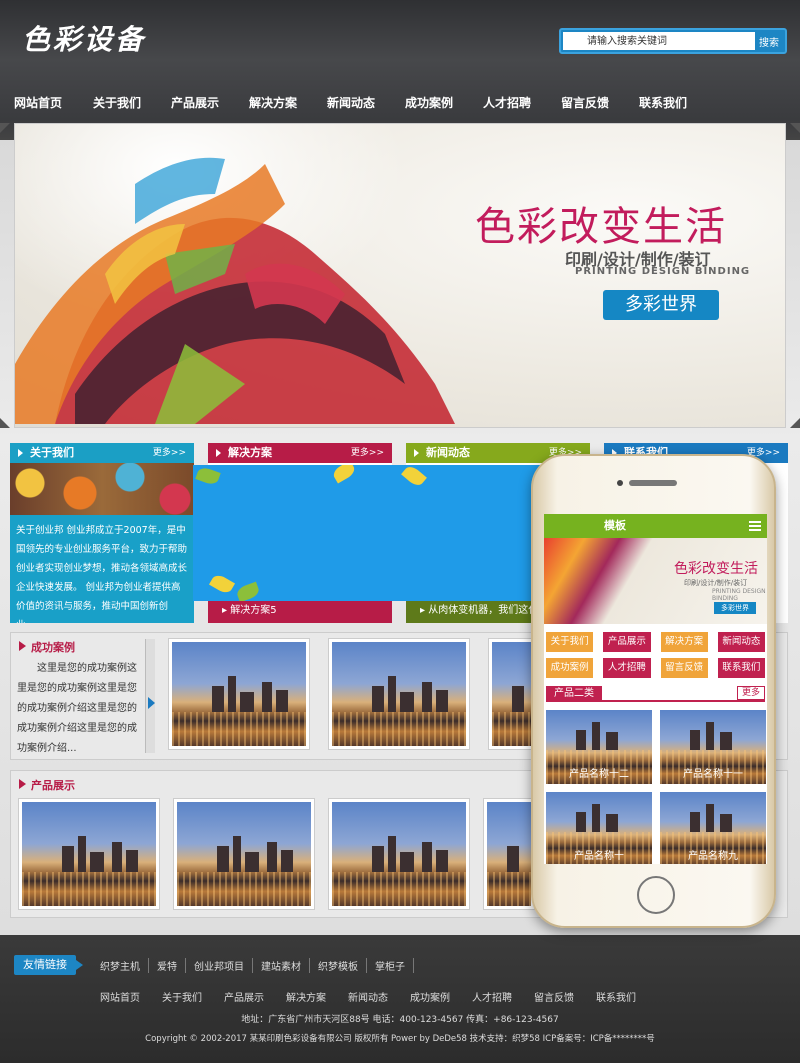  I want to click on cases-scroll-arrow, so click(150, 696).